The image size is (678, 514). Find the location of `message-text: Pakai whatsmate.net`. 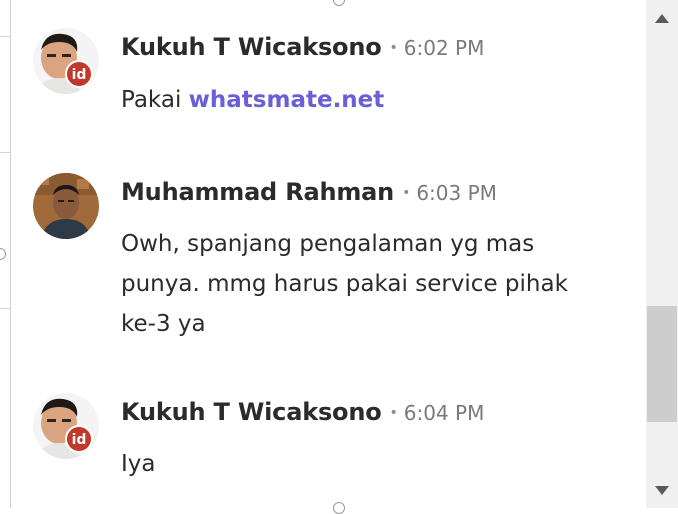

message-text: Pakai whatsmate.net is located at coordinates (361, 100).